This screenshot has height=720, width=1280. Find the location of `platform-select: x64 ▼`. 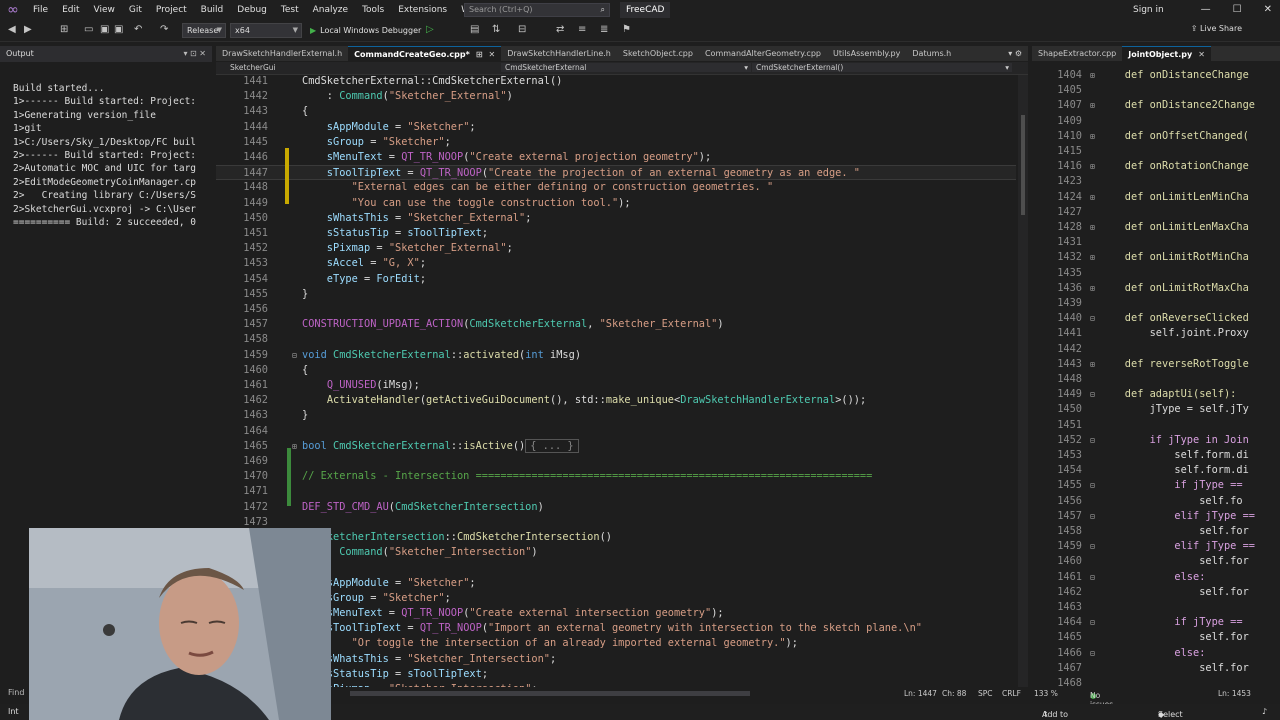

platform-select: x64 ▼ is located at coordinates (266, 30).